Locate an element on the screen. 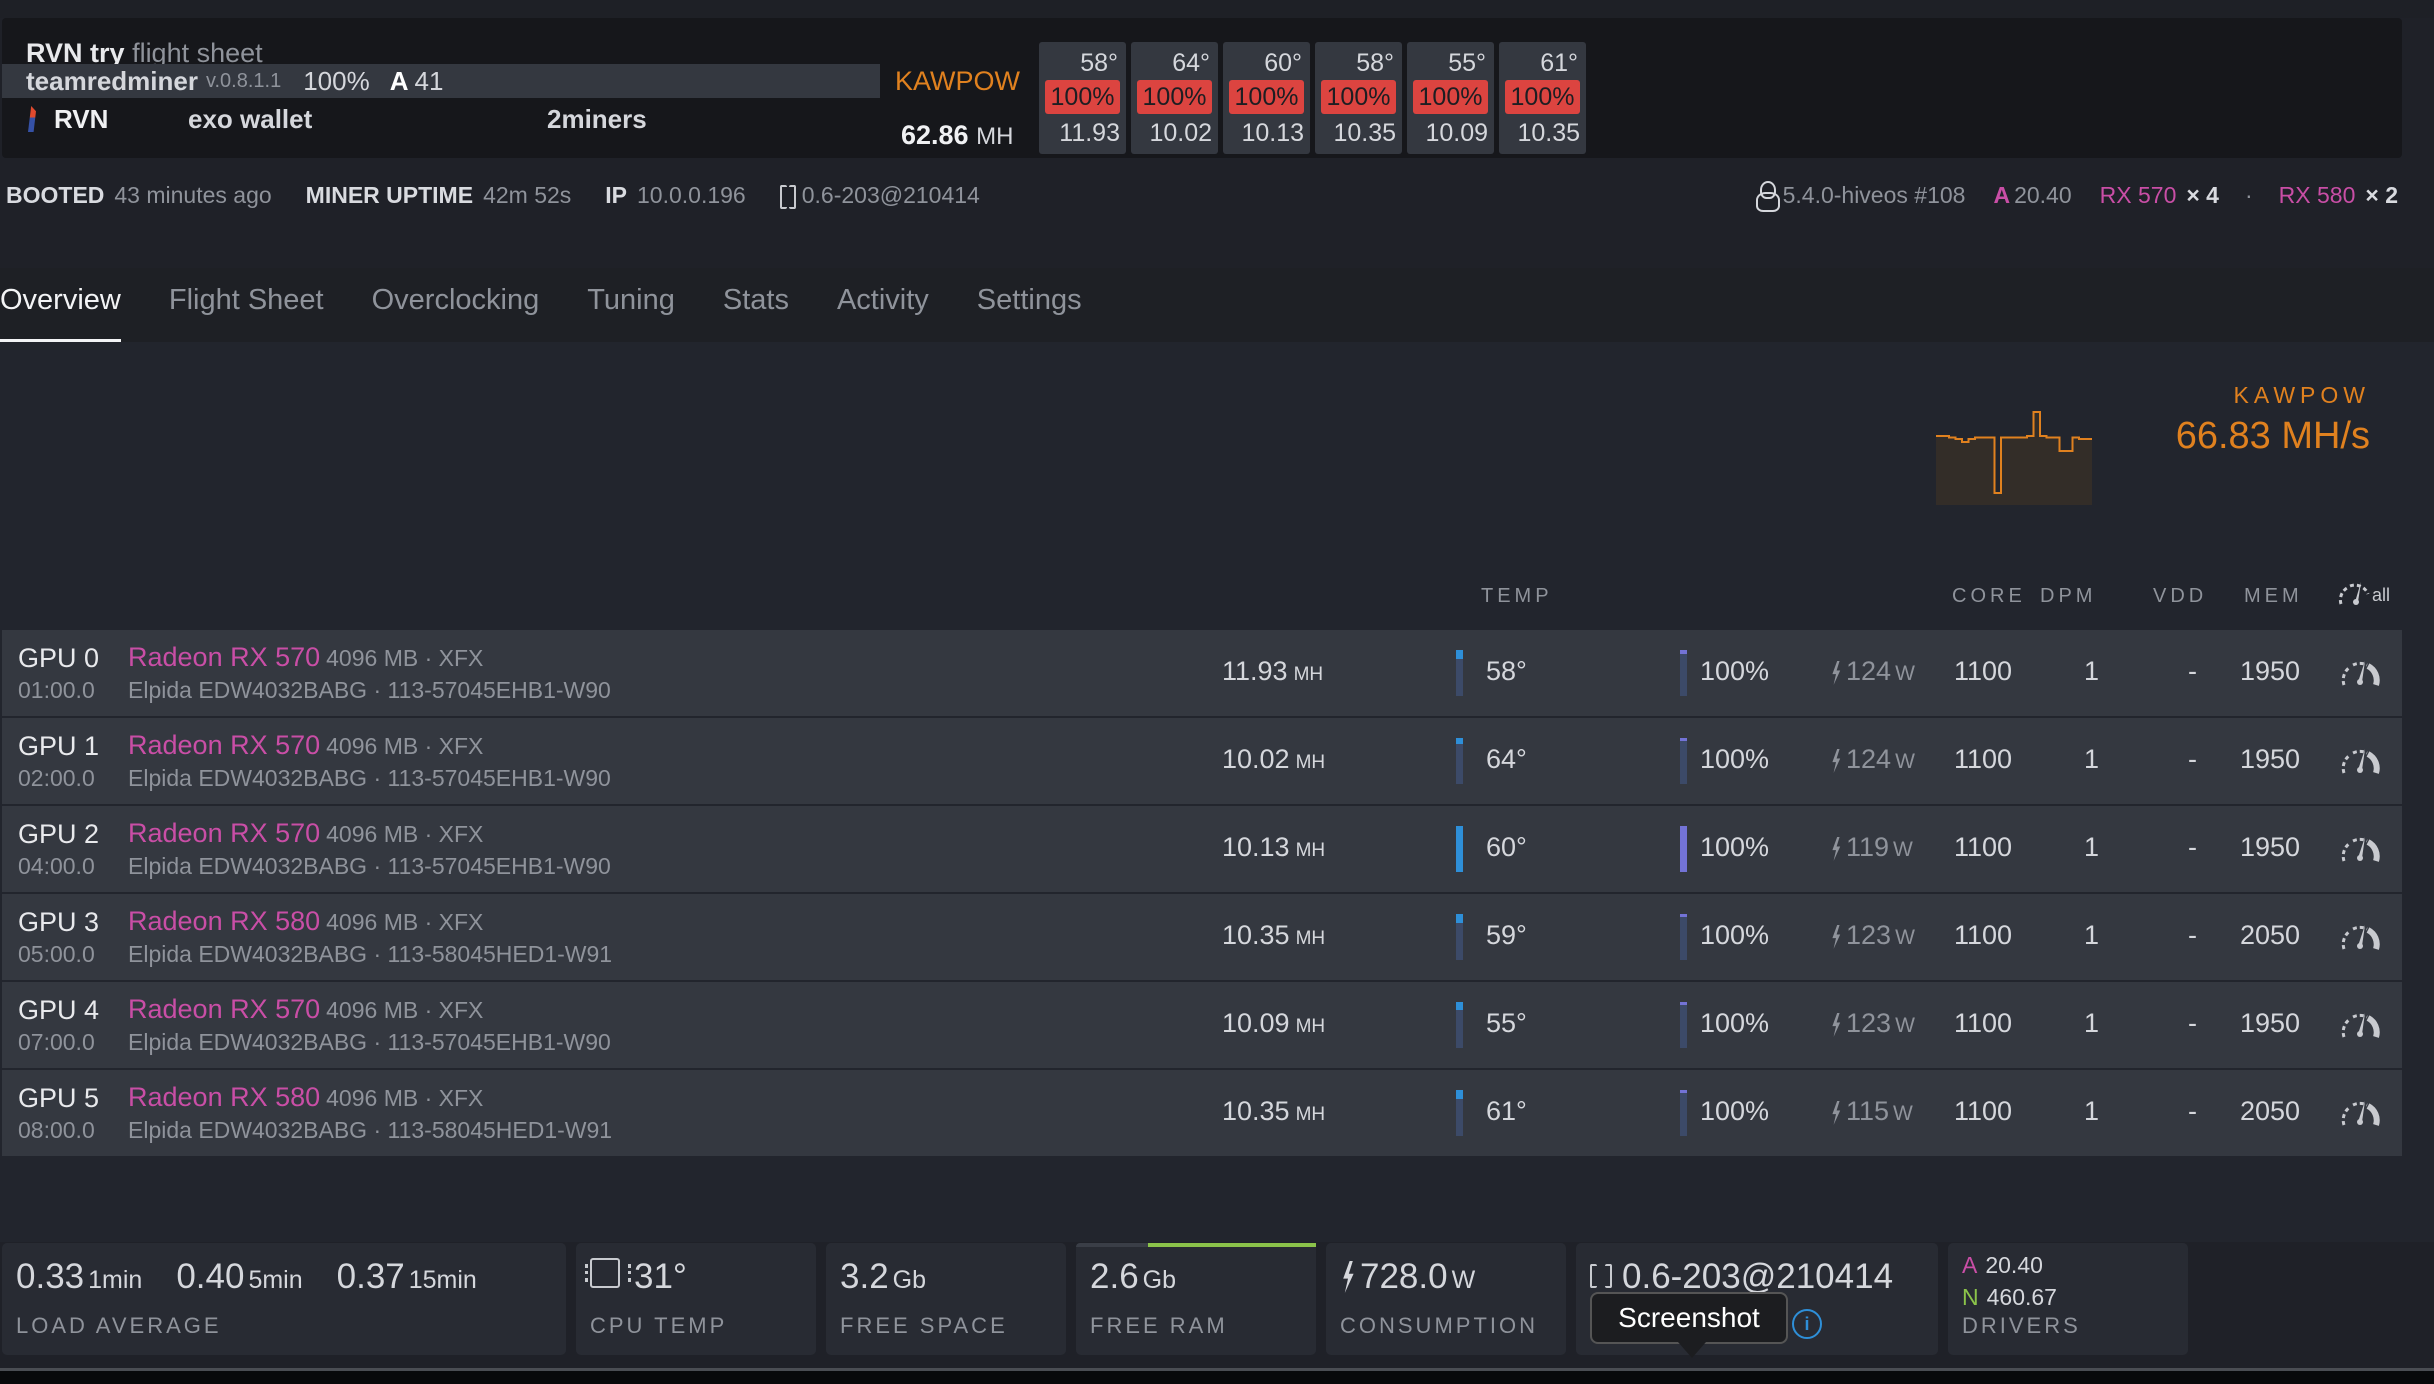 The height and width of the screenshot is (1384, 2434). gpu-summary-hash: 10.35 is located at coordinates (1548, 133).